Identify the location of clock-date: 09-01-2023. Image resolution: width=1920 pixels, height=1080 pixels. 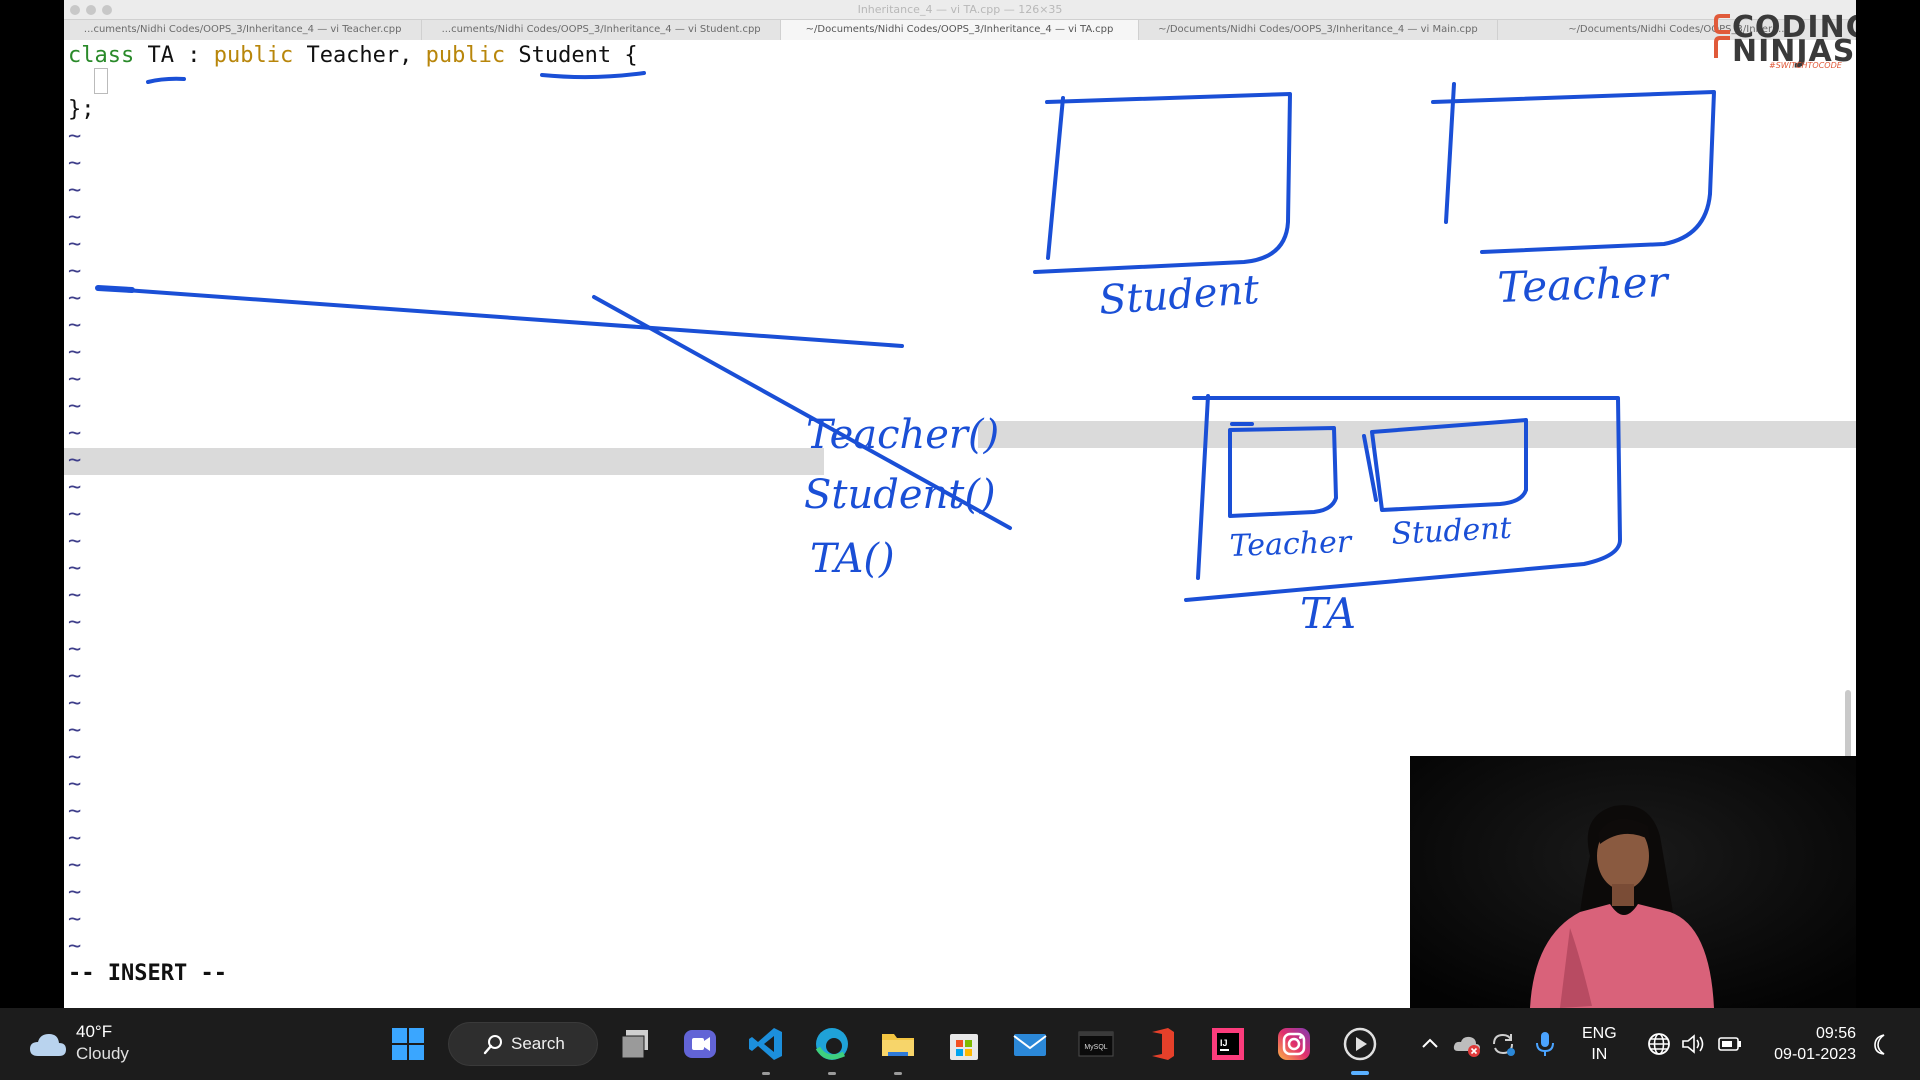
(1815, 1054).